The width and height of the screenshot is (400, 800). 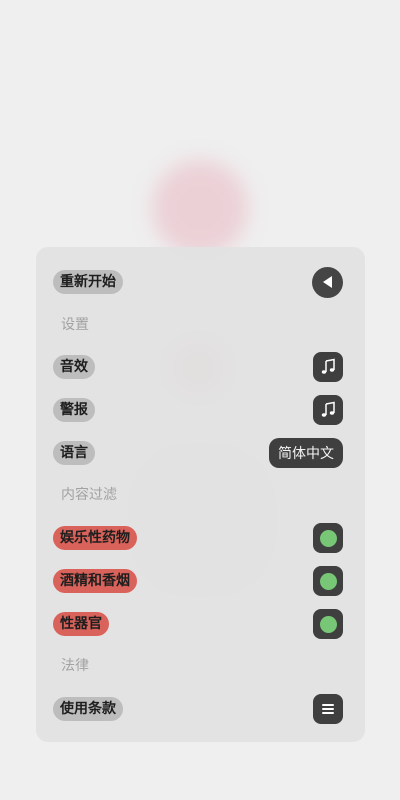 I want to click on play-back-icon, so click(x=327, y=282).